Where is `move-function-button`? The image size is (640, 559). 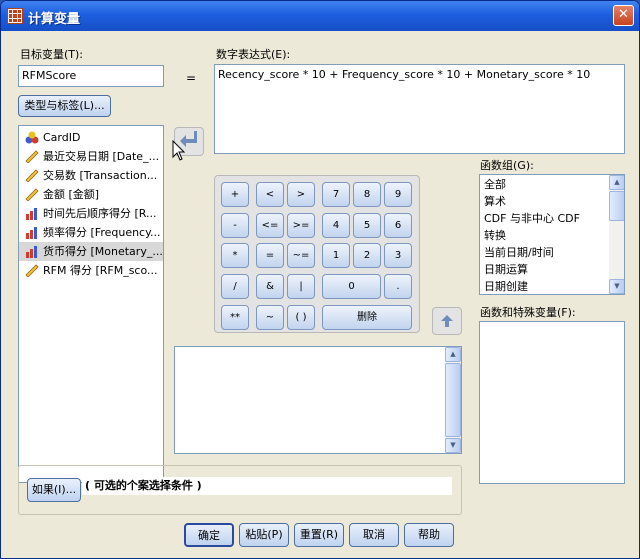 move-function-button is located at coordinates (447, 321).